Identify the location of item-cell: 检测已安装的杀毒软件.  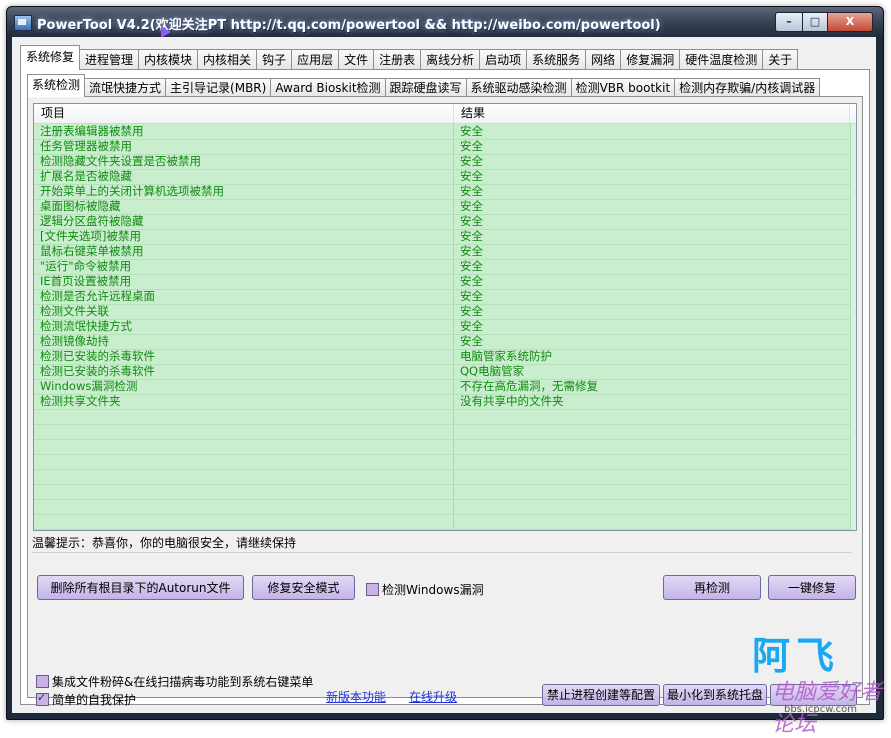
(97, 356).